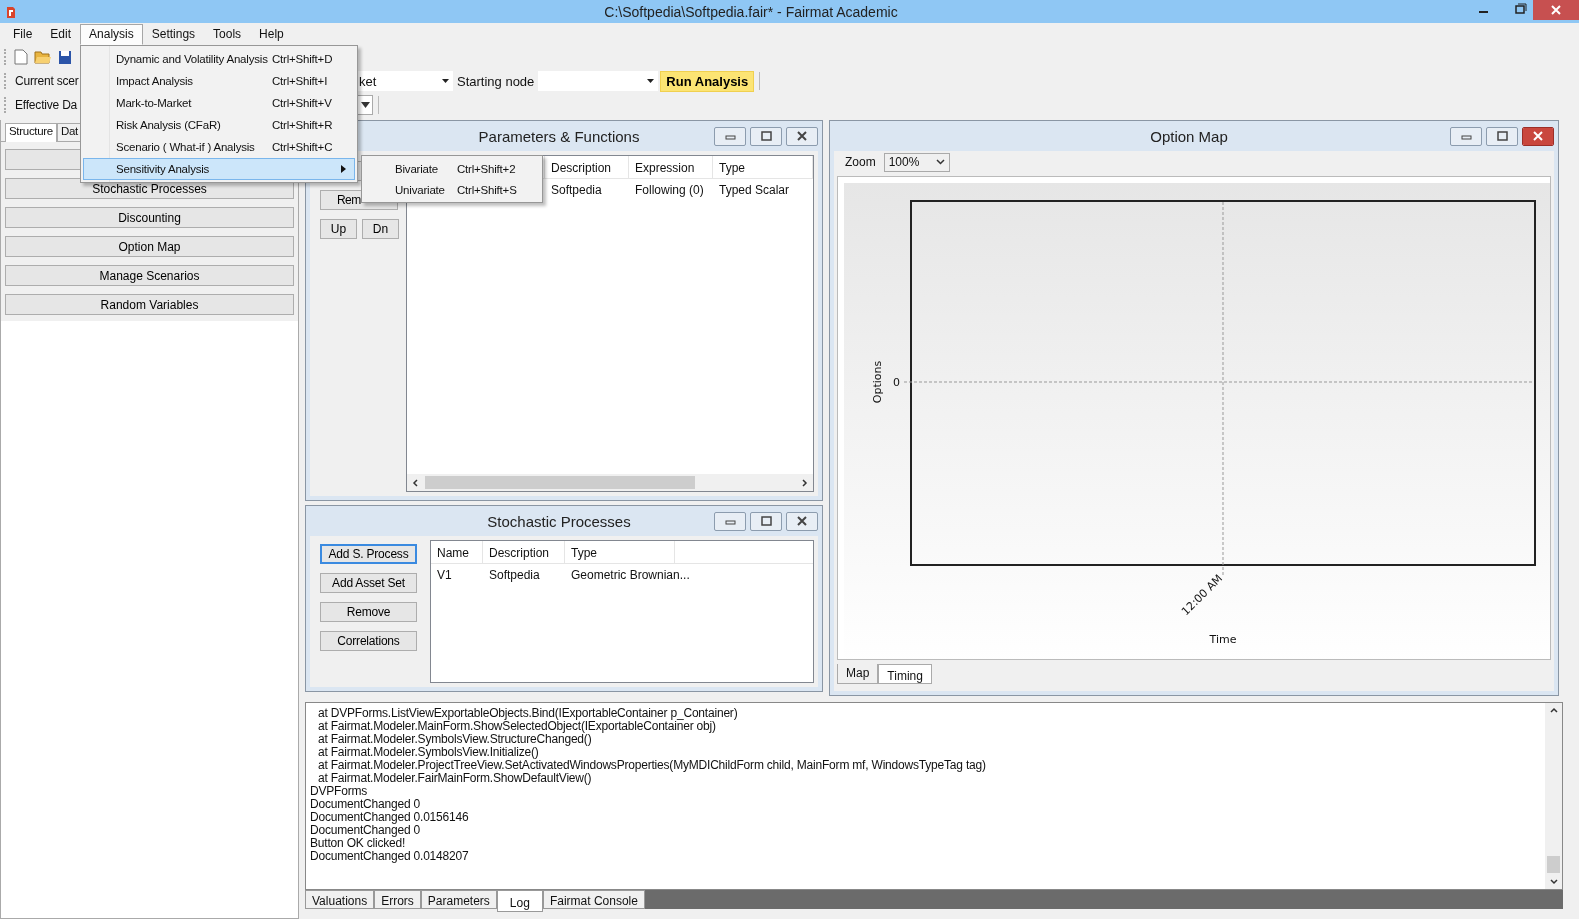 This screenshot has height=919, width=1579. I want to click on zoom-label: Zoom, so click(860, 162).